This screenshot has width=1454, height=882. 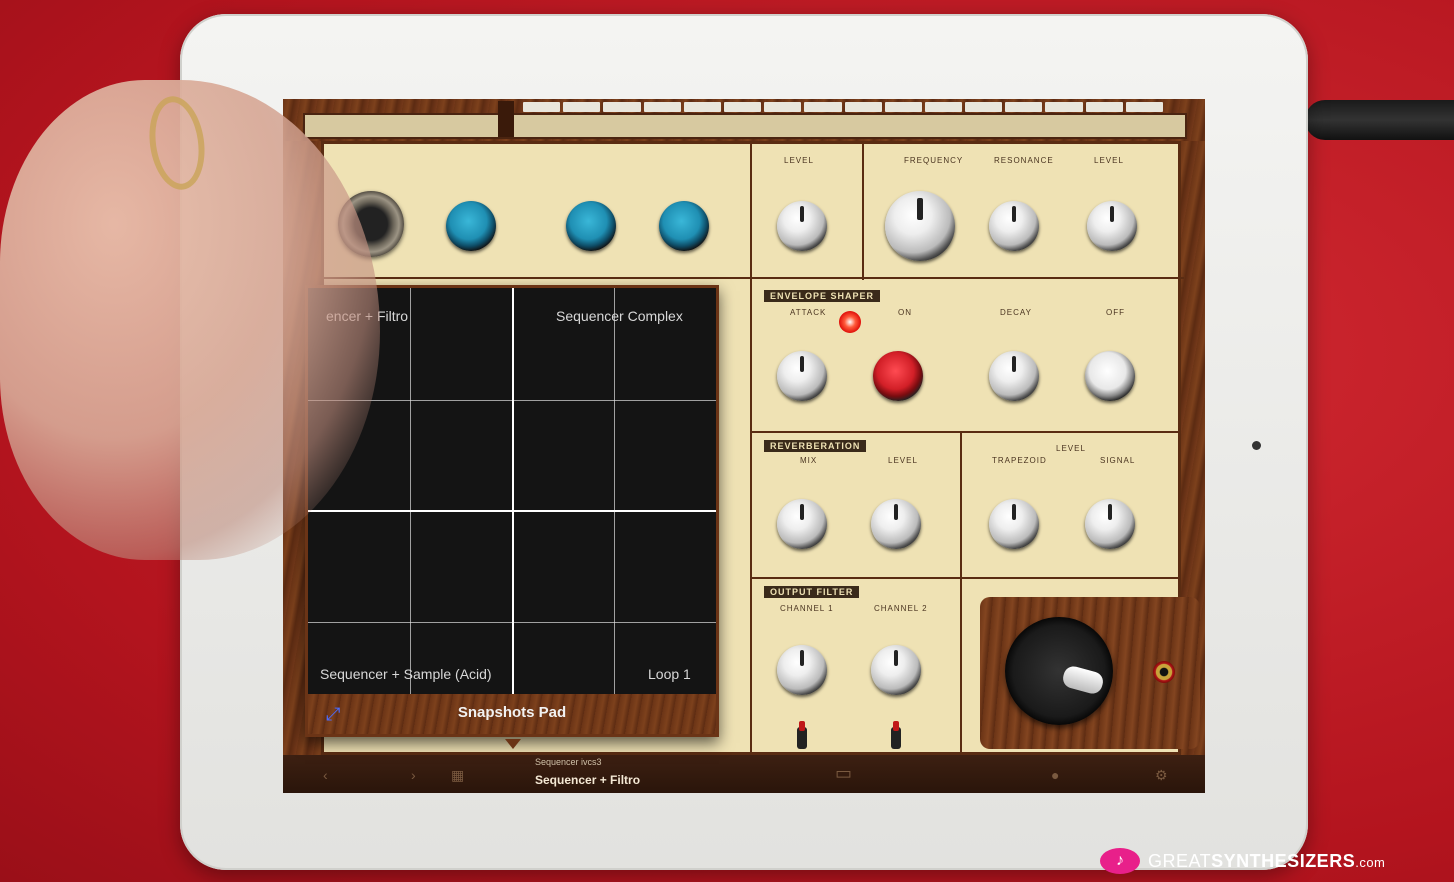 I want to click on shape-knob, so click(x=471, y=226).